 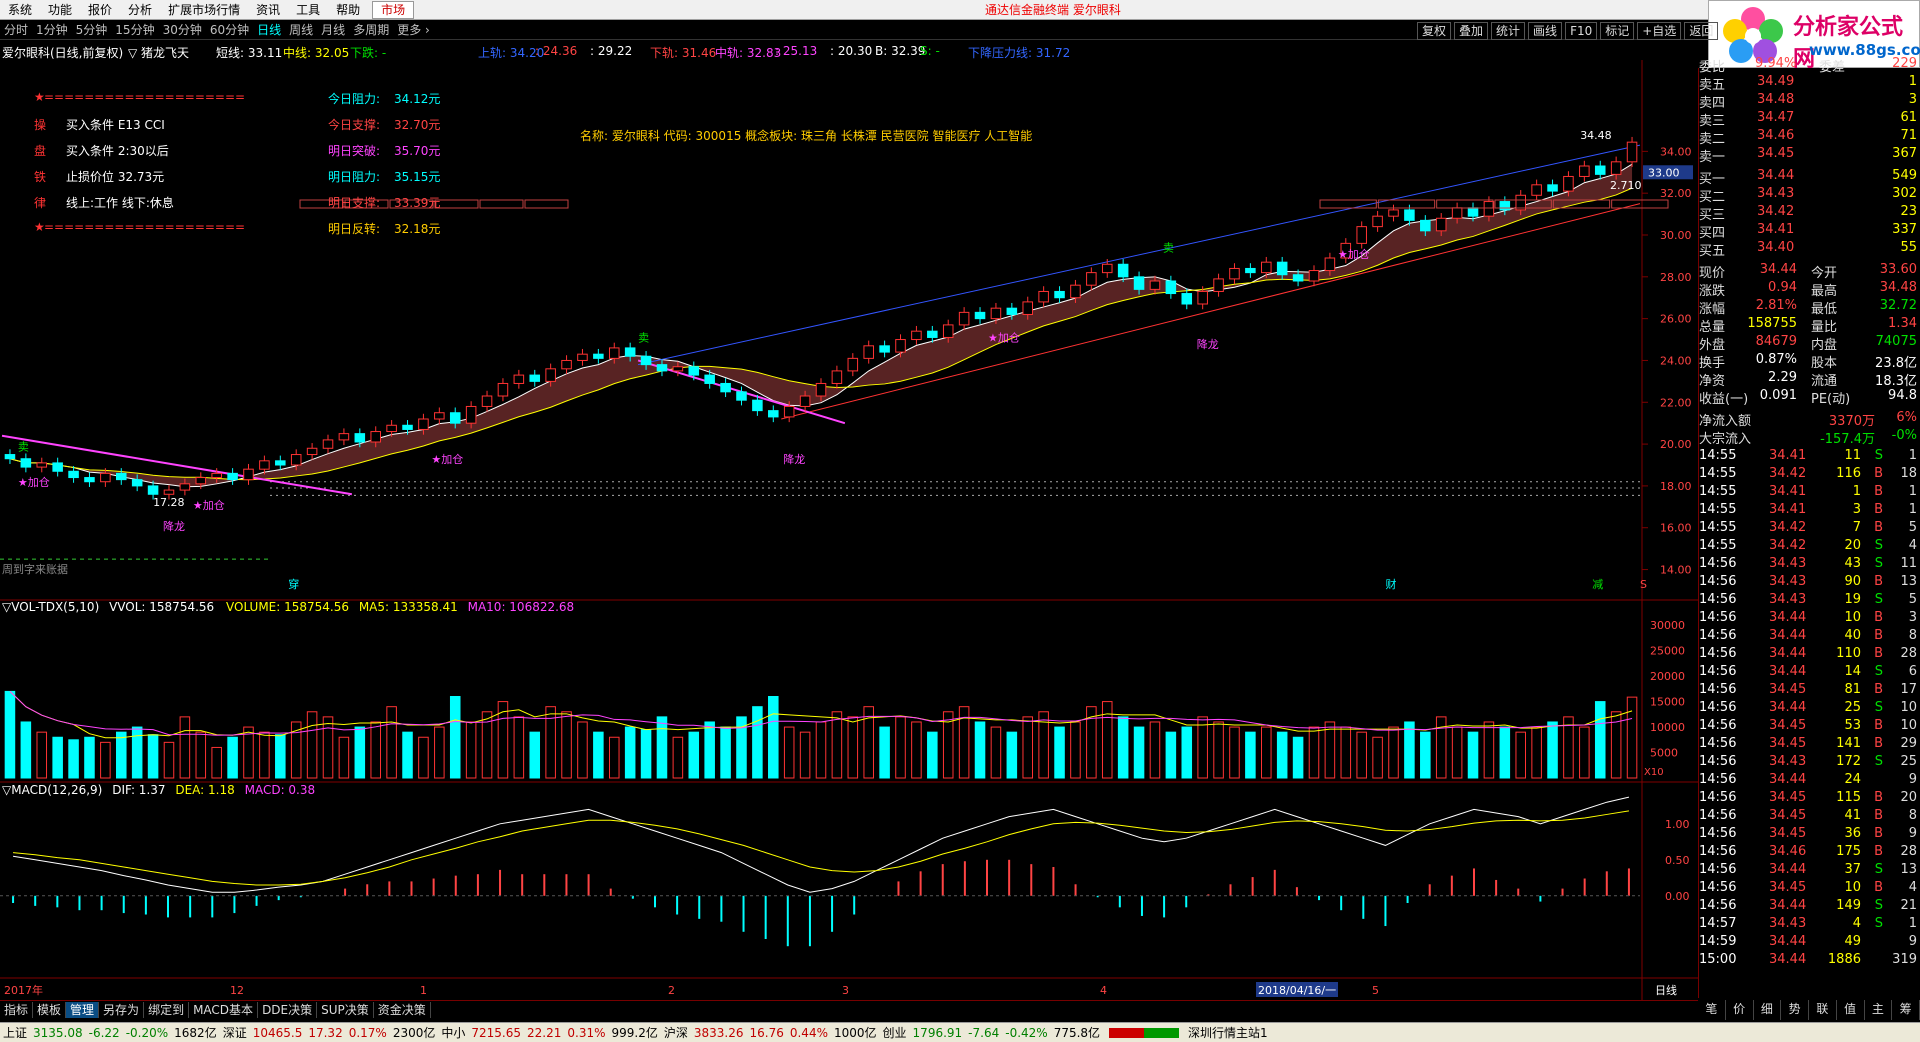 I want to click on index-name-4: 创业, so click(x=895, y=1032).